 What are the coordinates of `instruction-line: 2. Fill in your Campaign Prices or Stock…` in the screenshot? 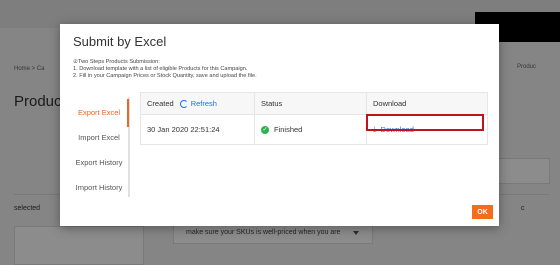 It's located at (165, 76).